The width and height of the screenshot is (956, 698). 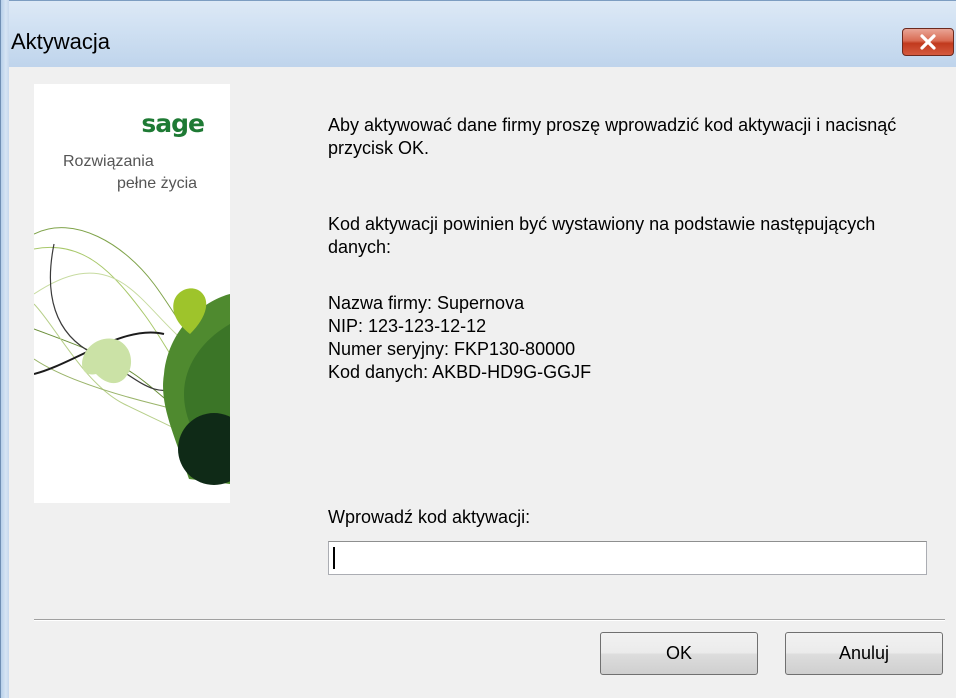 What do you see at coordinates (429, 517) in the screenshot?
I see `activation-code-label: Wprowadź kod aktywacji:` at bounding box center [429, 517].